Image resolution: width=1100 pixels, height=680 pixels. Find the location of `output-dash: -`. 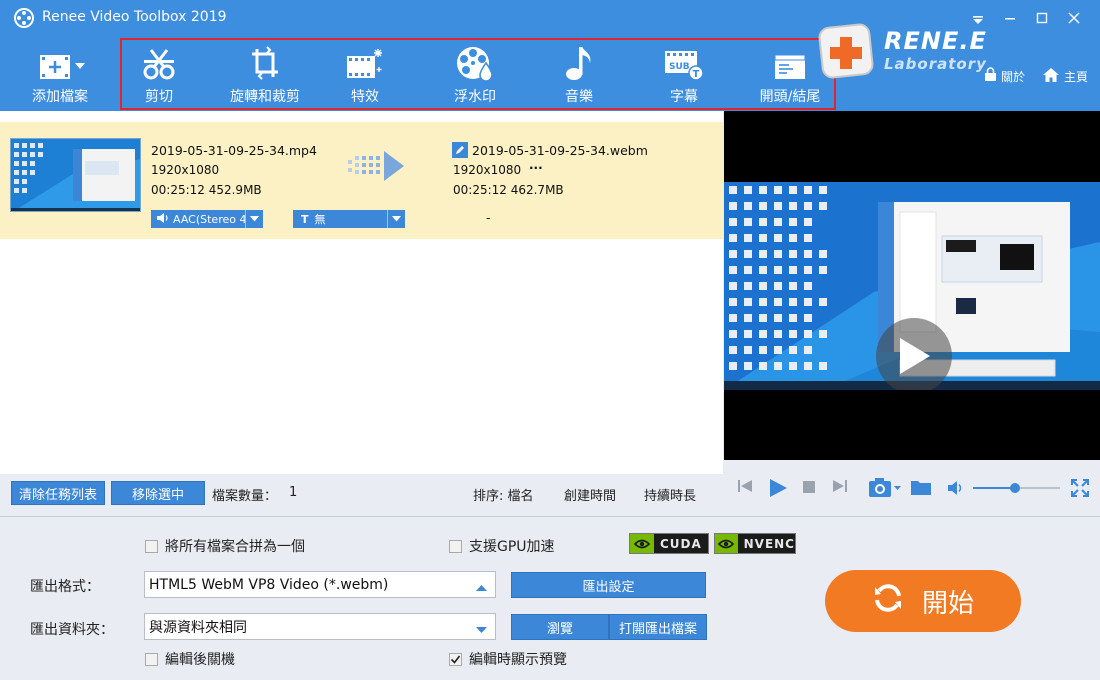

output-dash: - is located at coordinates (488, 218).